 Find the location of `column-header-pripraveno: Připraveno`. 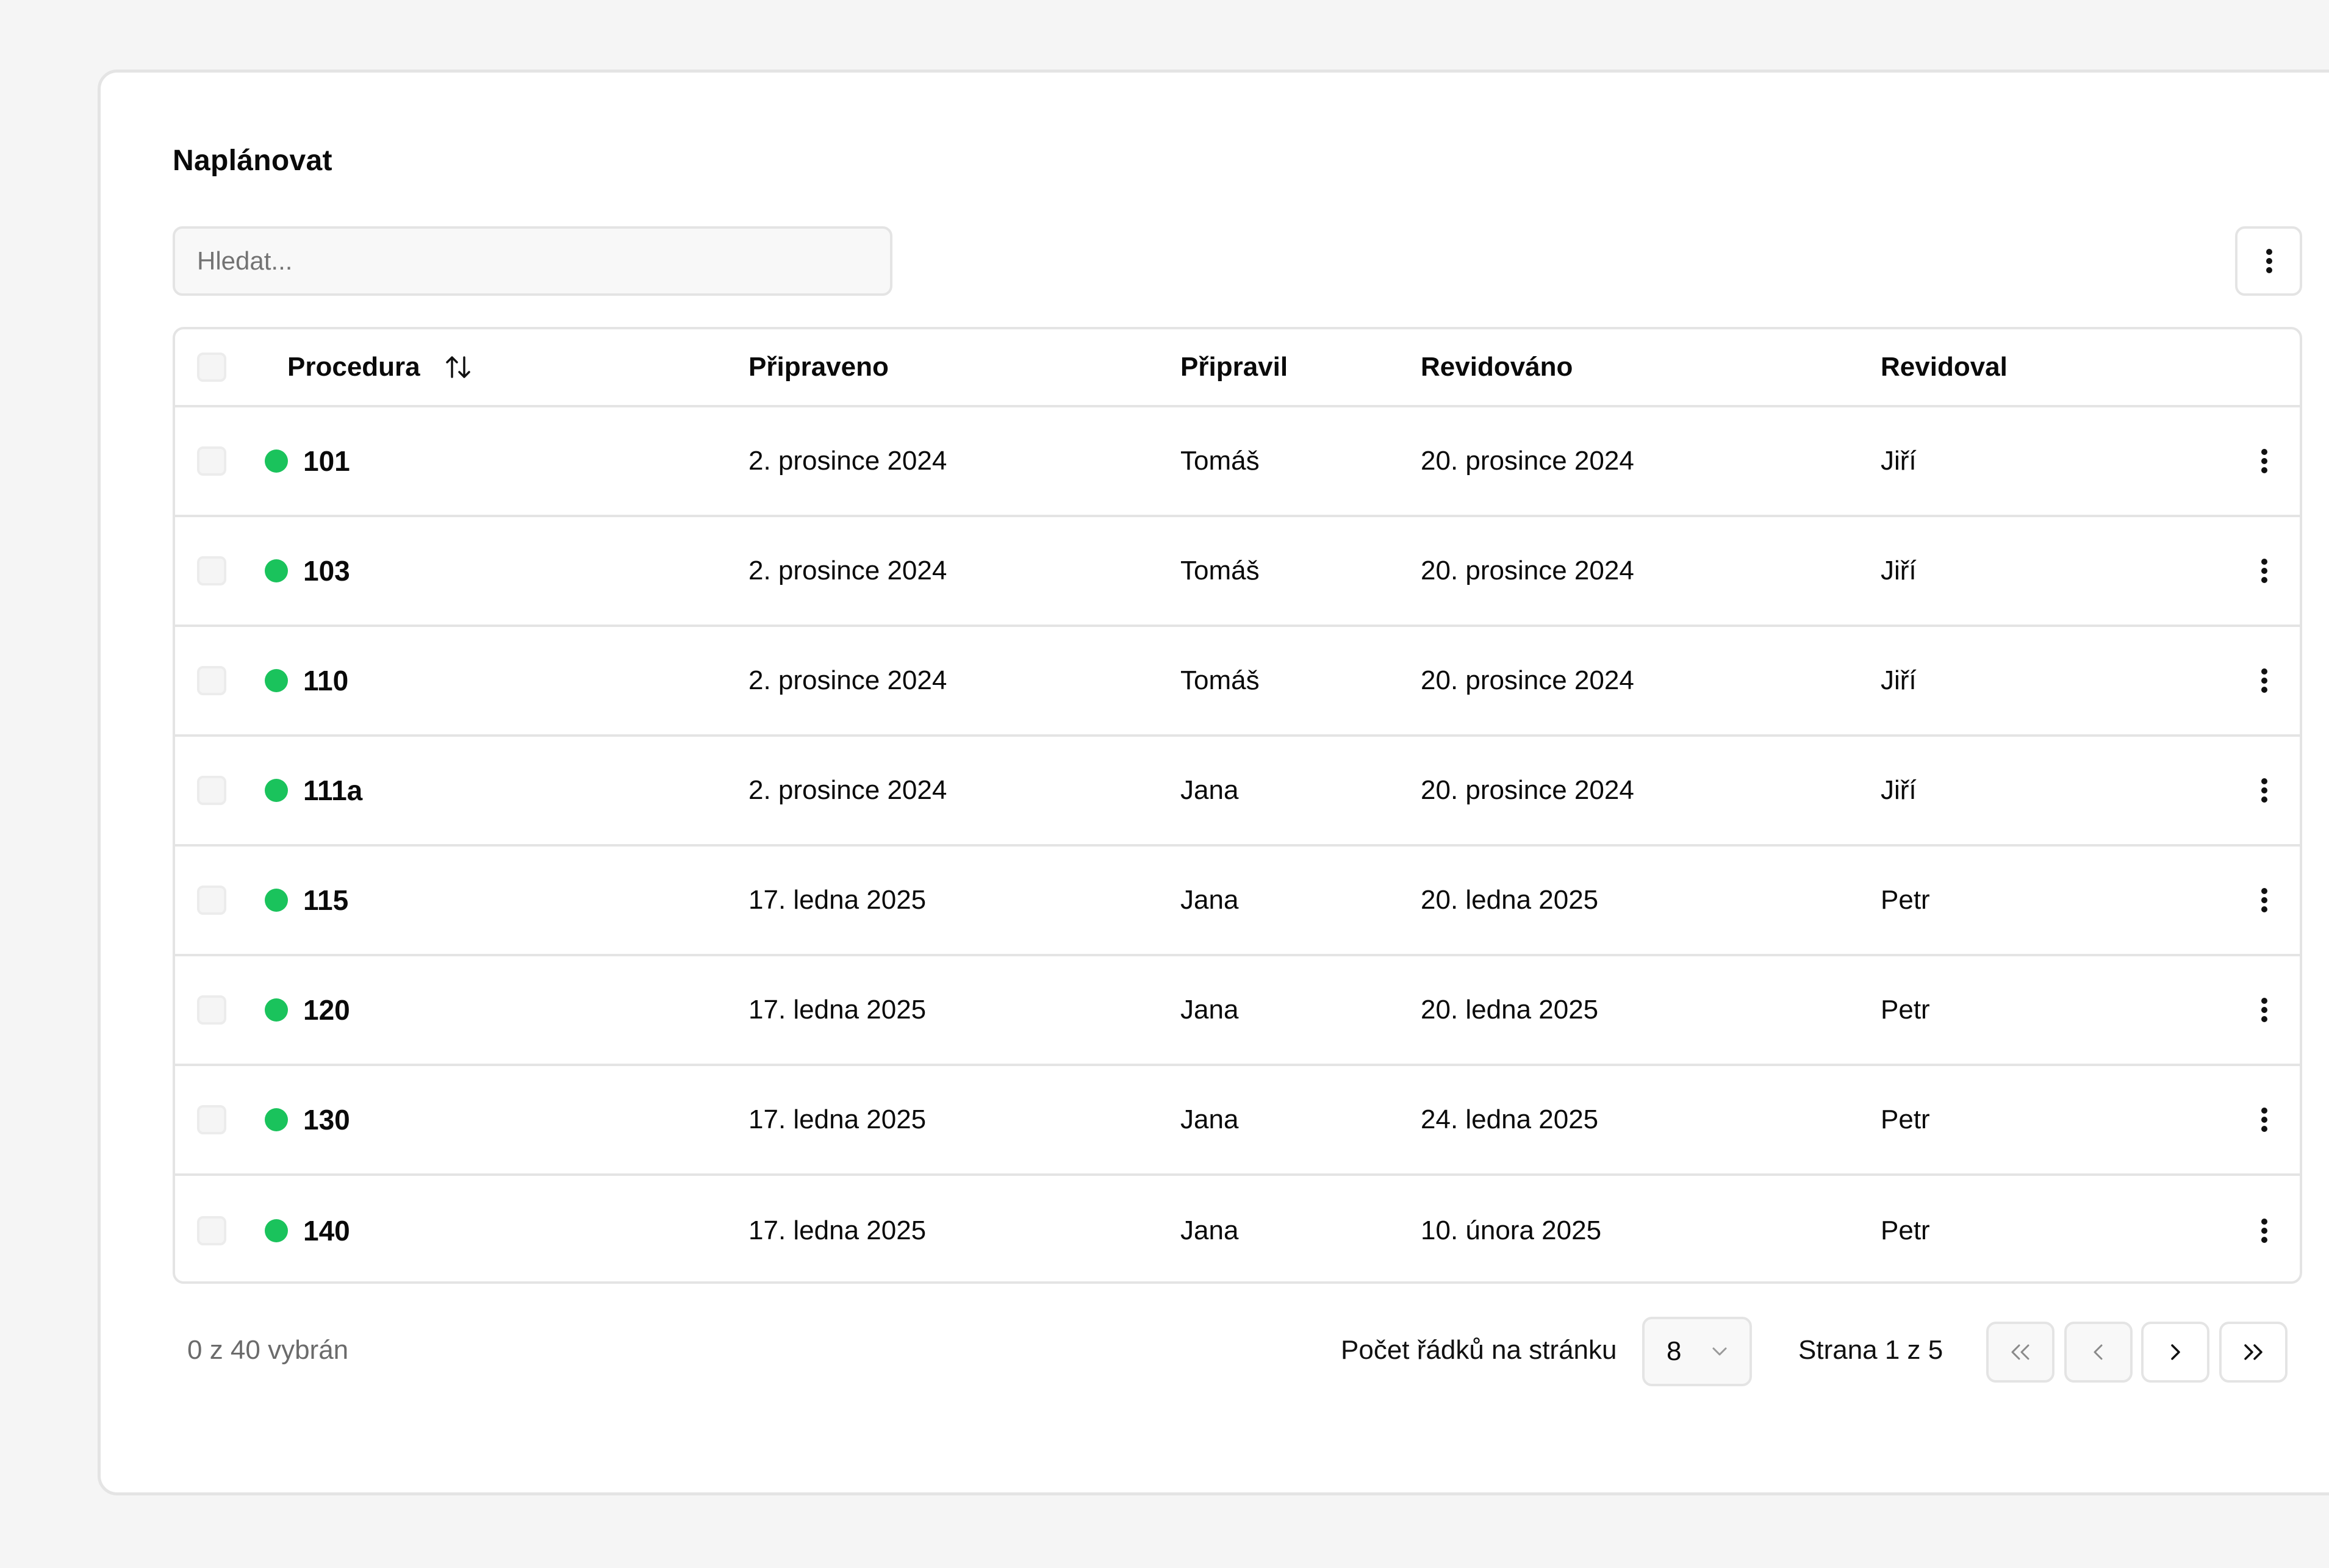

column-header-pripraveno: Připraveno is located at coordinates (819, 367).